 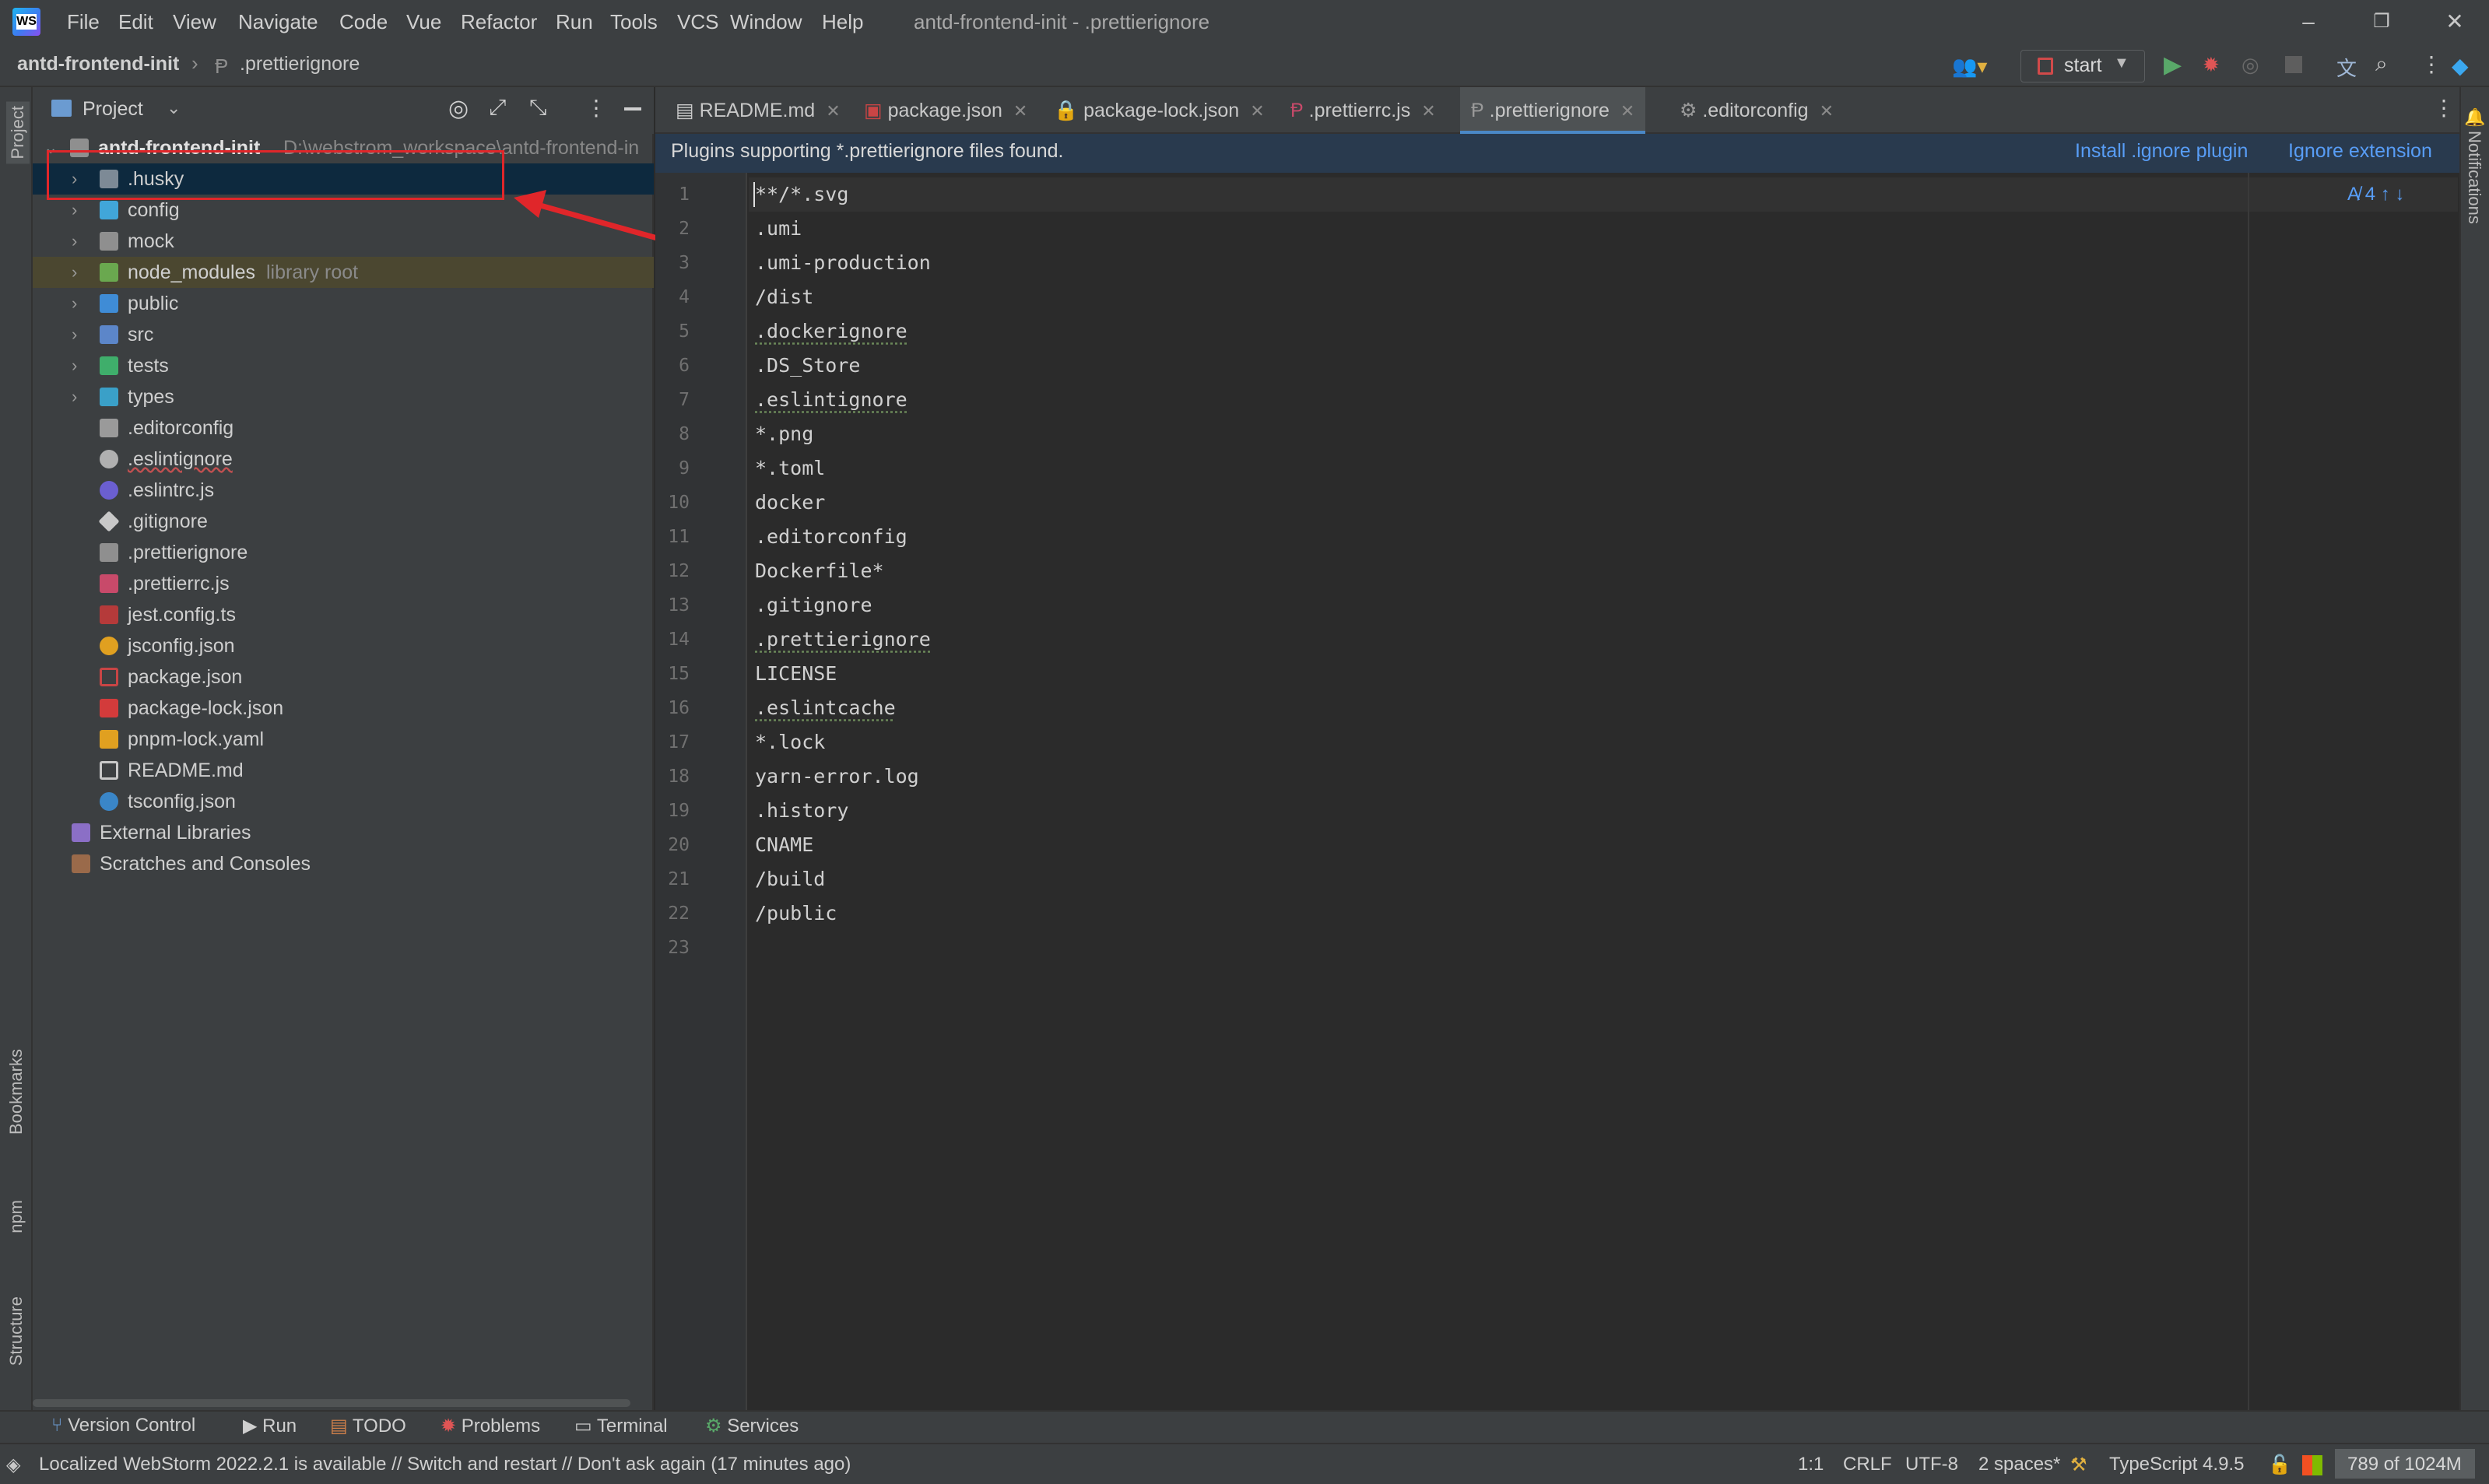 What do you see at coordinates (343, 801) in the screenshot?
I see `tree-item-tsconfig: tsconfig.json` at bounding box center [343, 801].